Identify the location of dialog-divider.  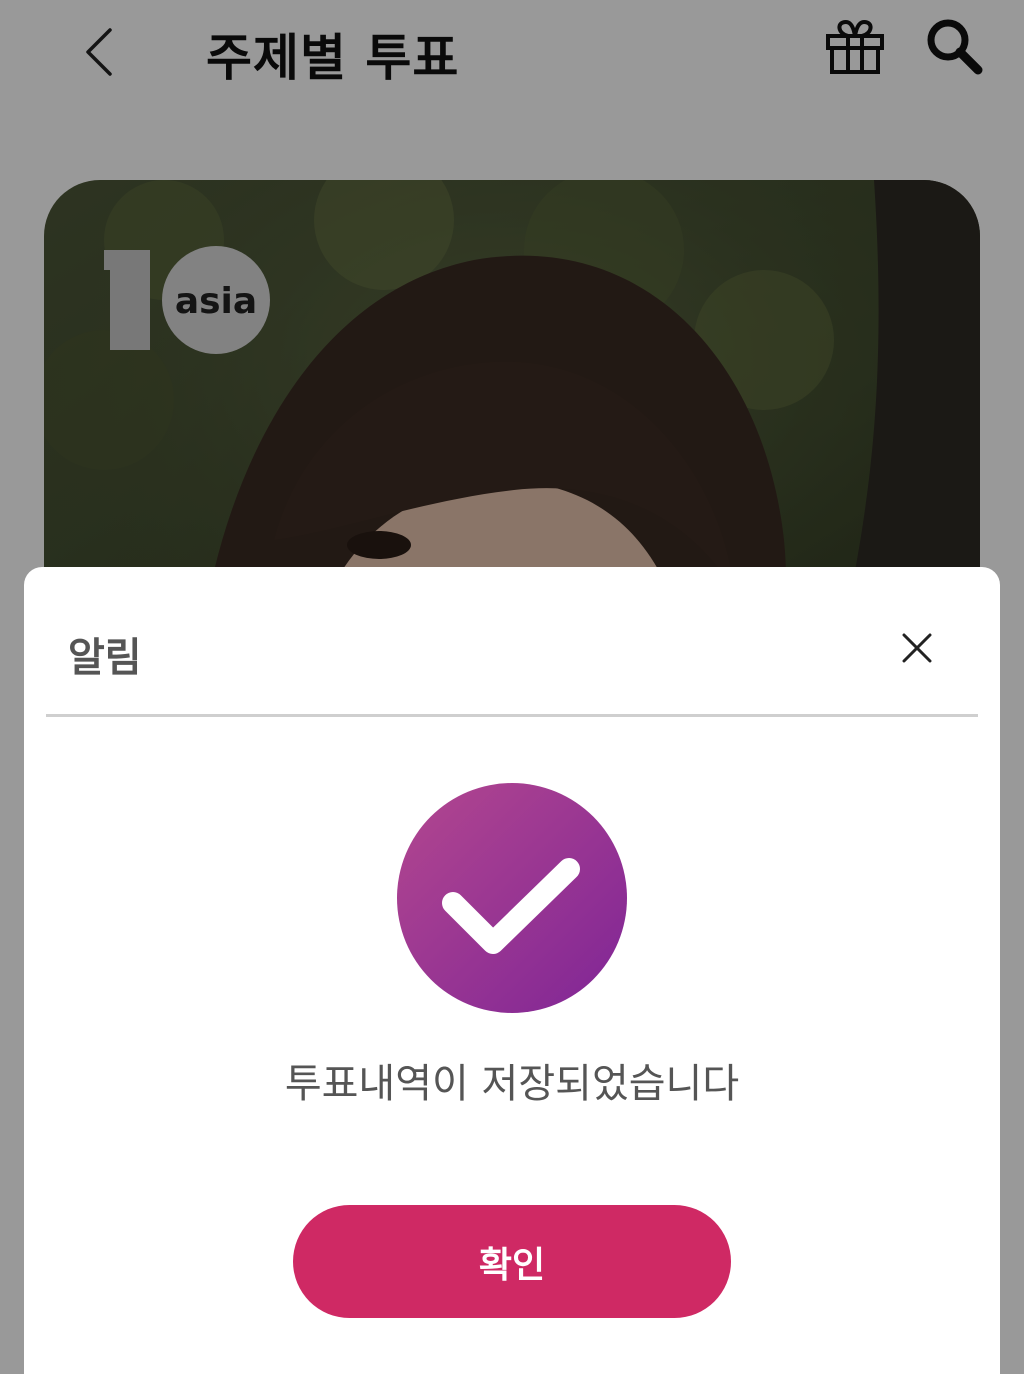
(512, 715).